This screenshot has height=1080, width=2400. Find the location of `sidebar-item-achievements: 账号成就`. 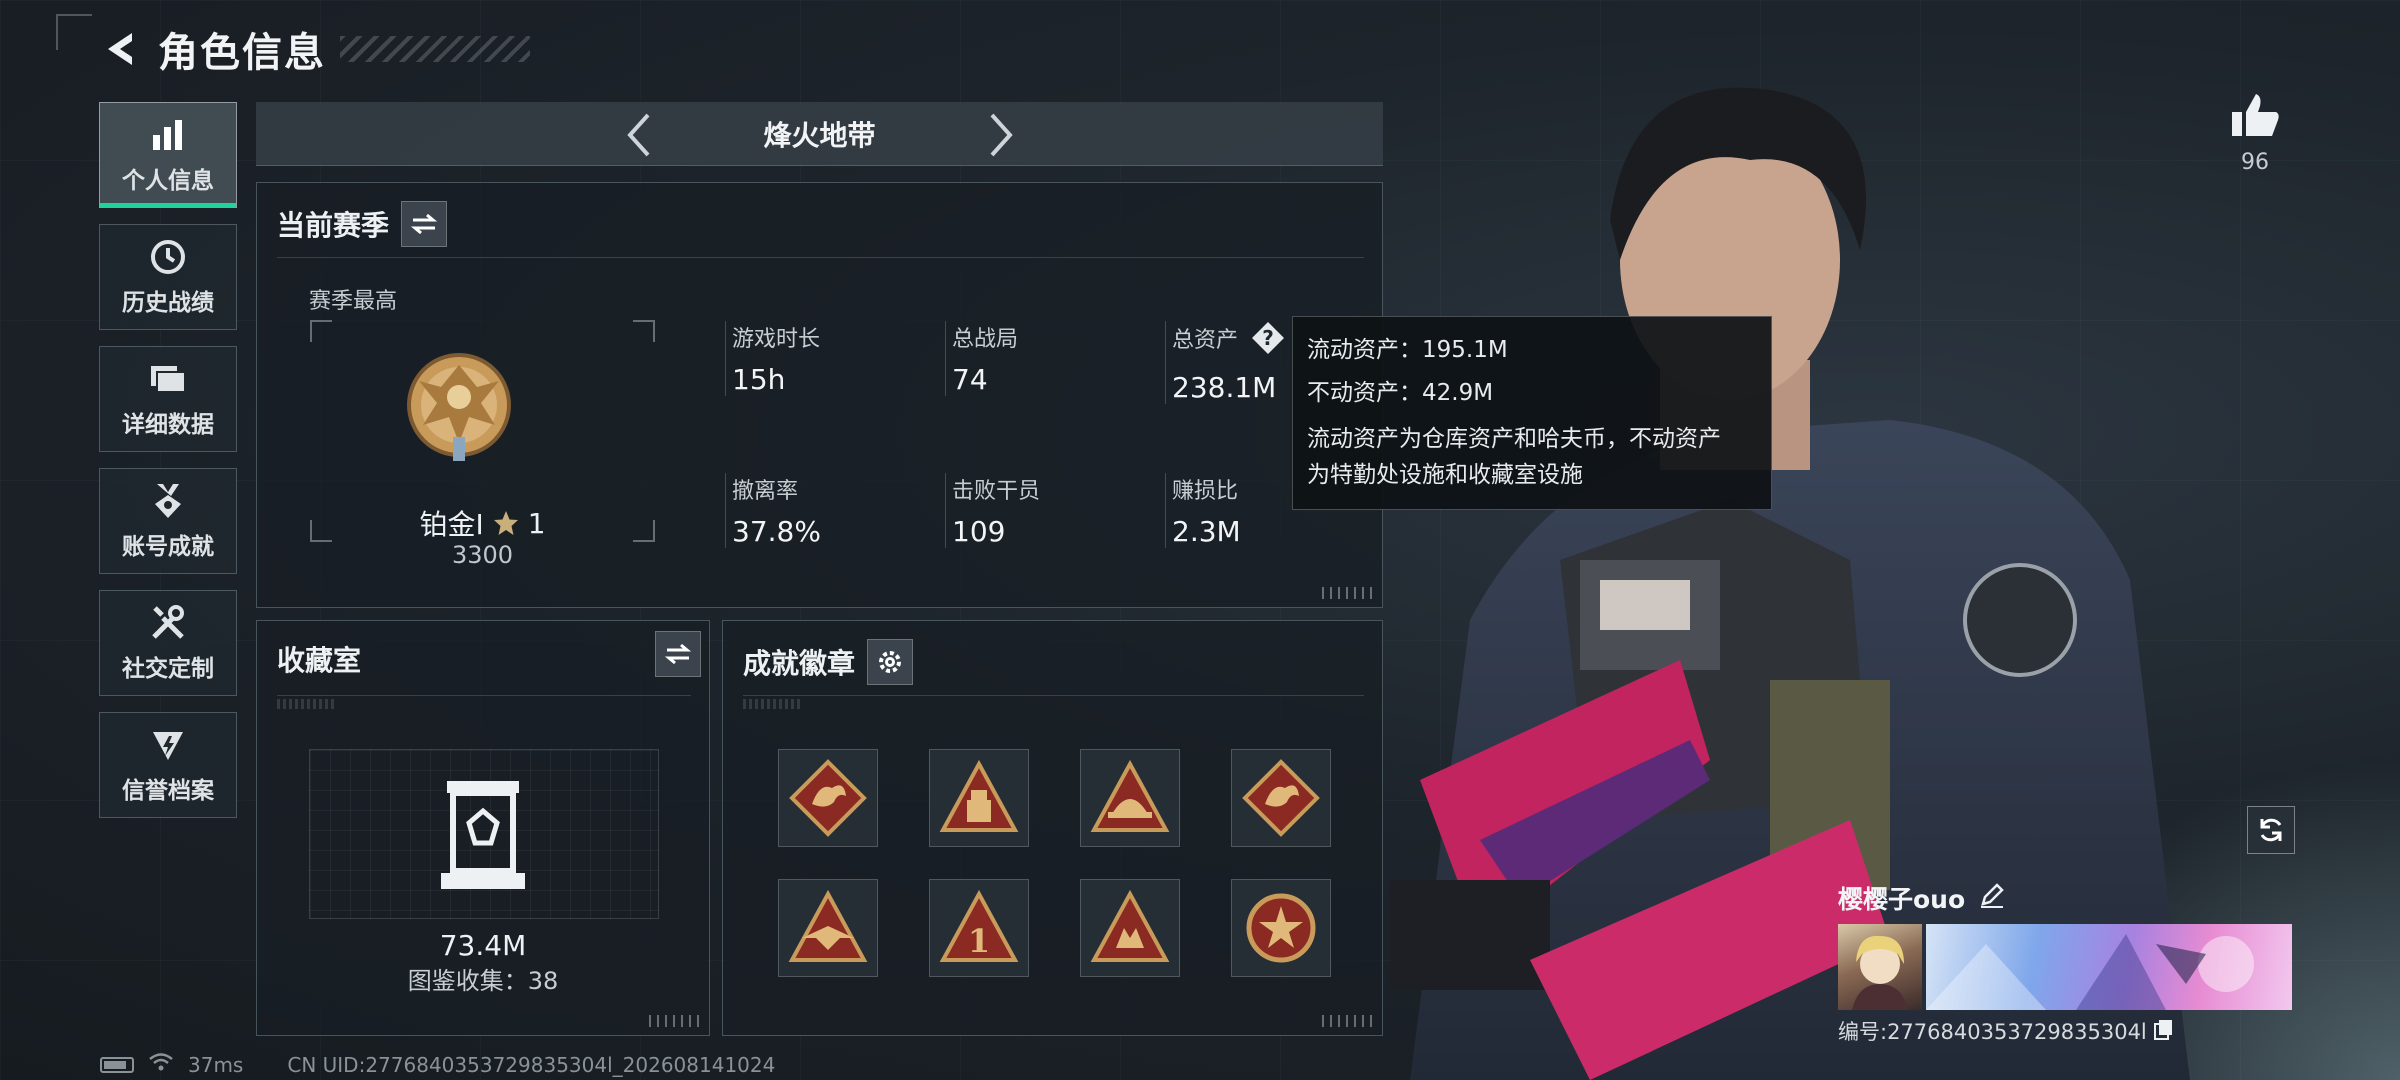

sidebar-item-achievements: 账号成就 is located at coordinates (168, 521).